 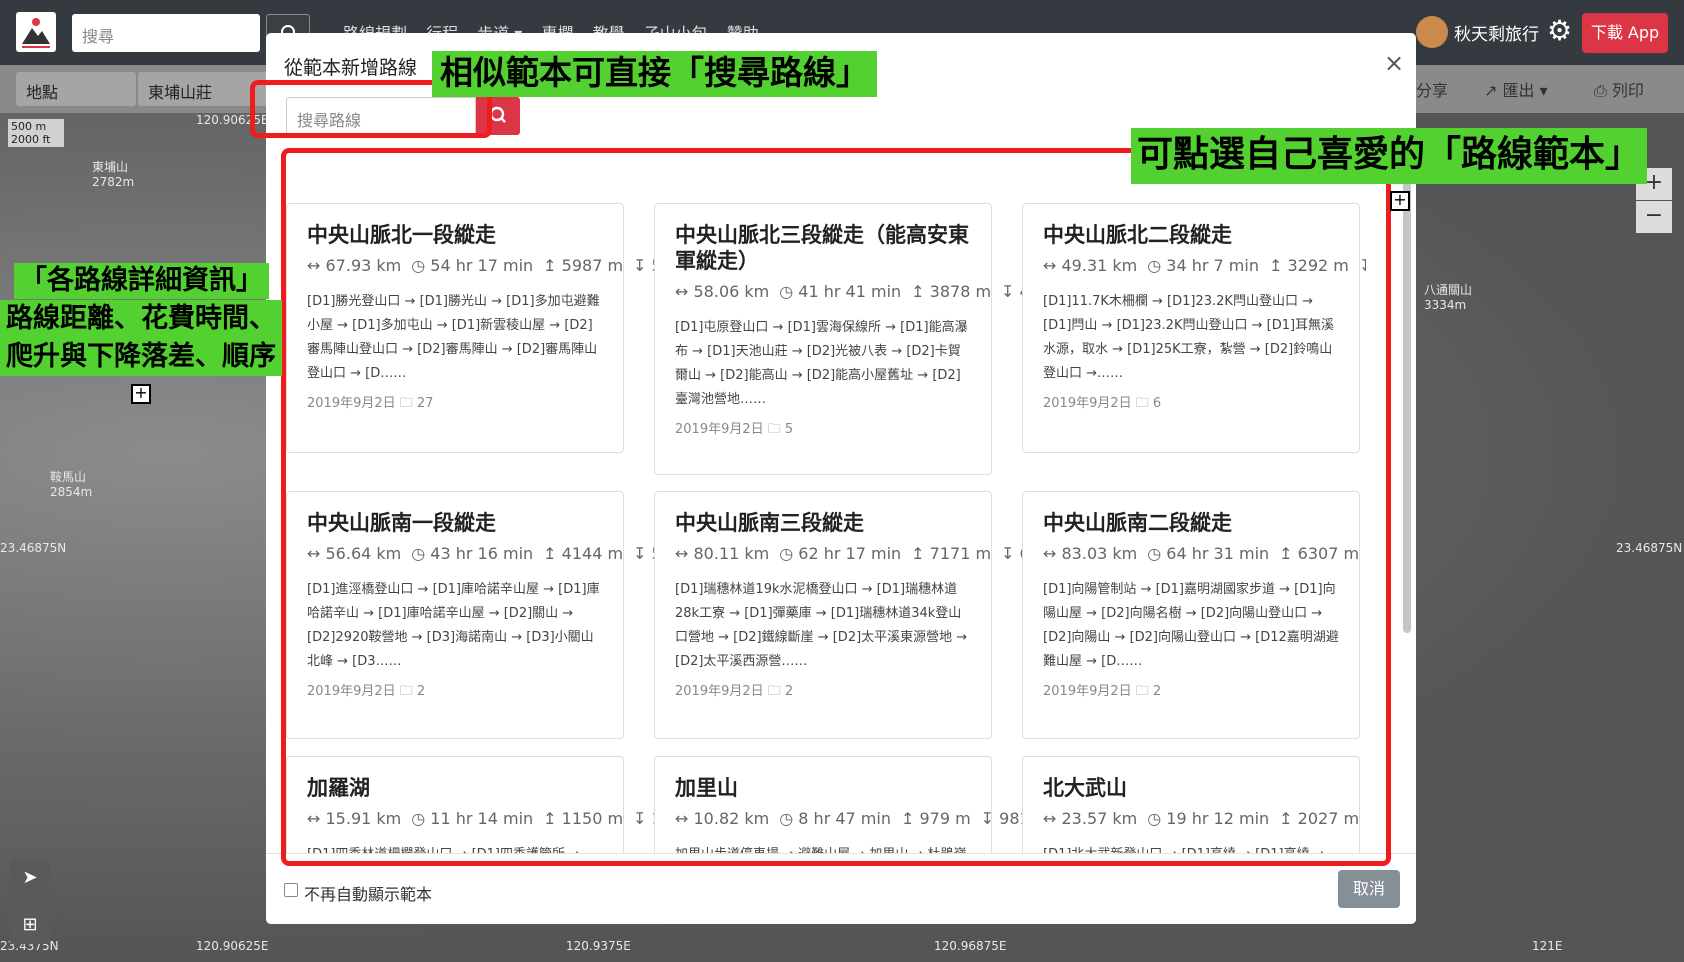 I want to click on download-app-button: 下載 App, so click(x=1625, y=33).